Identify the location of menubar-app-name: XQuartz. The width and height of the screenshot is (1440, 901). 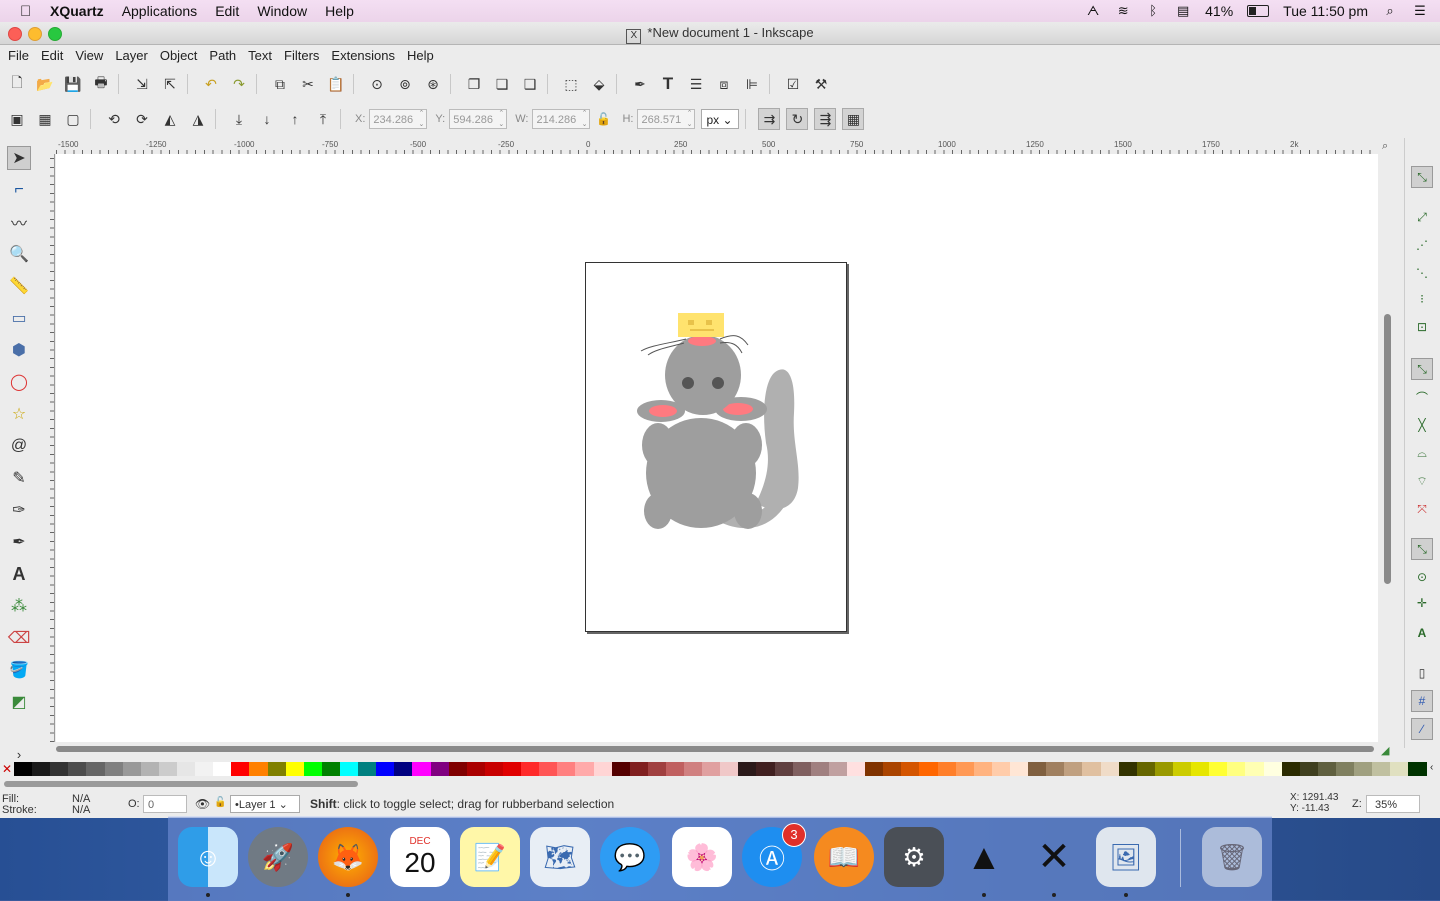
(77, 11).